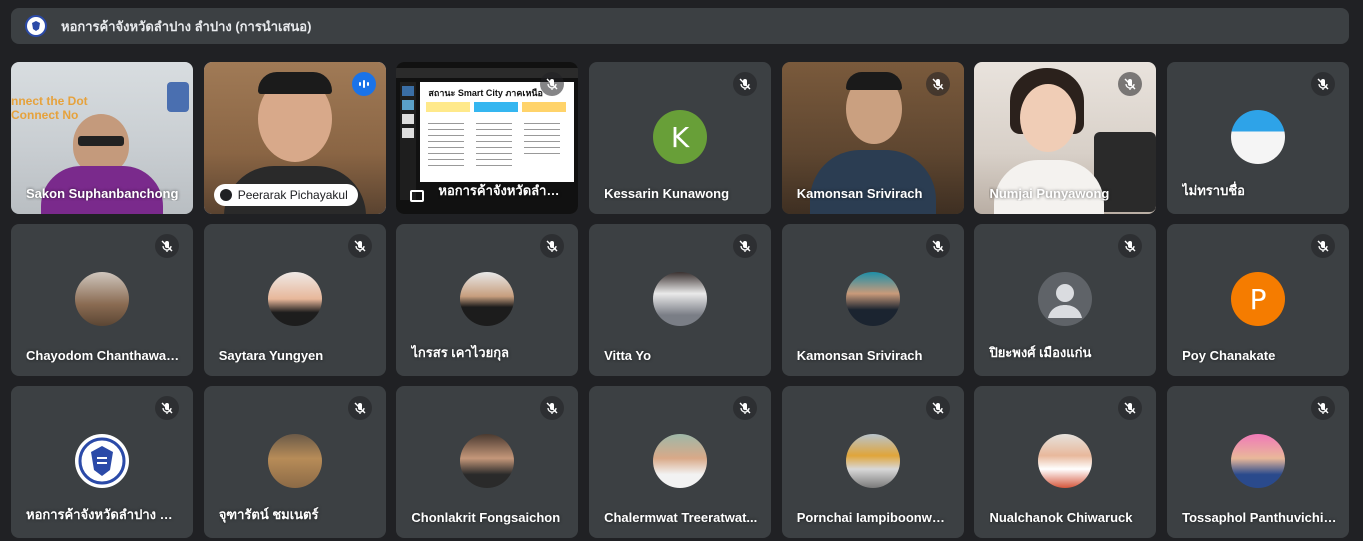 This screenshot has width=1363, height=541. Describe the element at coordinates (186, 26) in the screenshot. I see `meeting-title: หอการค้าจังหวัดลำปาง ลำปาง (การนำเสนอ)` at that location.